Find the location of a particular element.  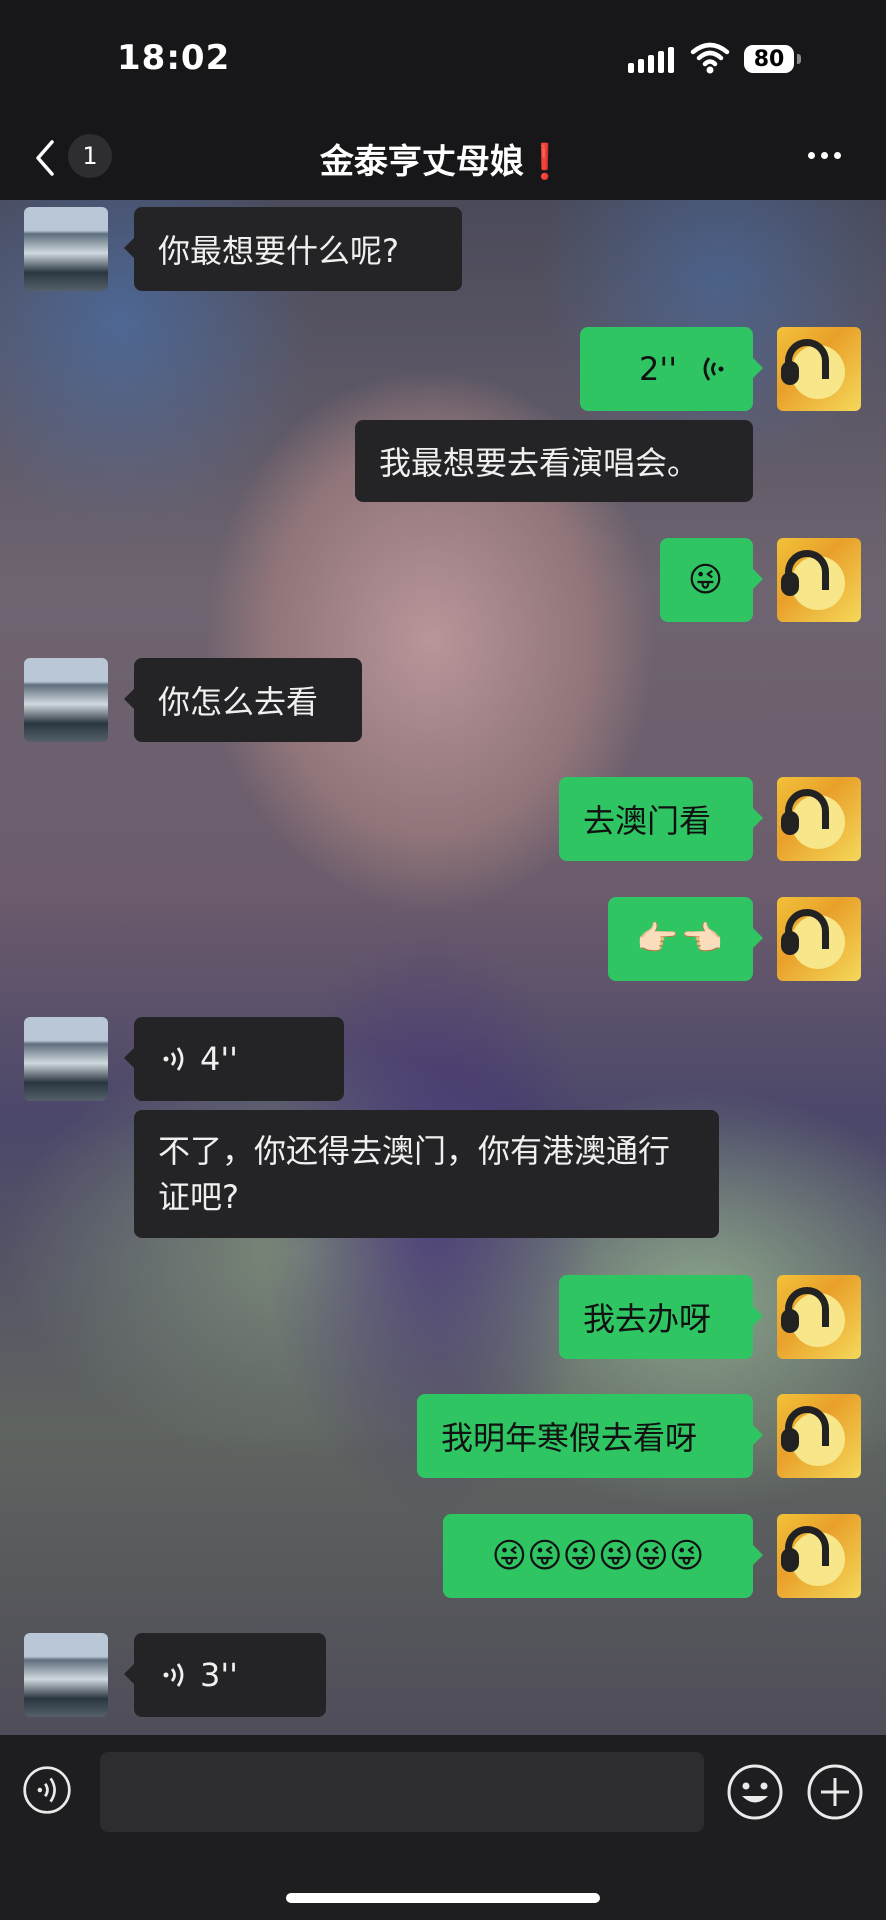

sent-voice-message: 2'' is located at coordinates (671, 369).